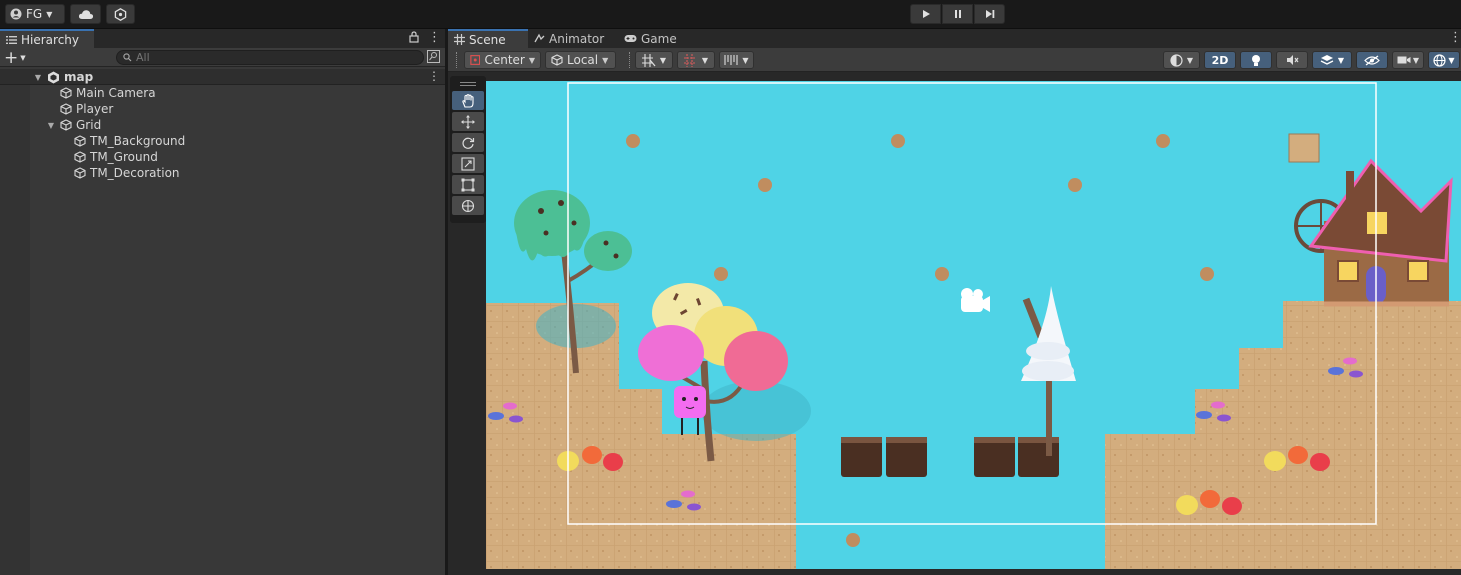 This screenshot has width=1461, height=575. What do you see at coordinates (73, 125) in the screenshot?
I see `hierarchy-item: ▼ Grid` at bounding box center [73, 125].